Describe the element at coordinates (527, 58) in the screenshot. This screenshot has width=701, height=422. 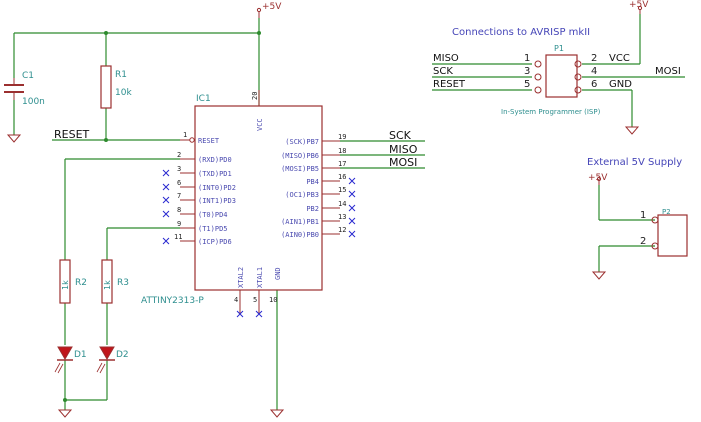
I see `isp-pin-number: 1` at that location.